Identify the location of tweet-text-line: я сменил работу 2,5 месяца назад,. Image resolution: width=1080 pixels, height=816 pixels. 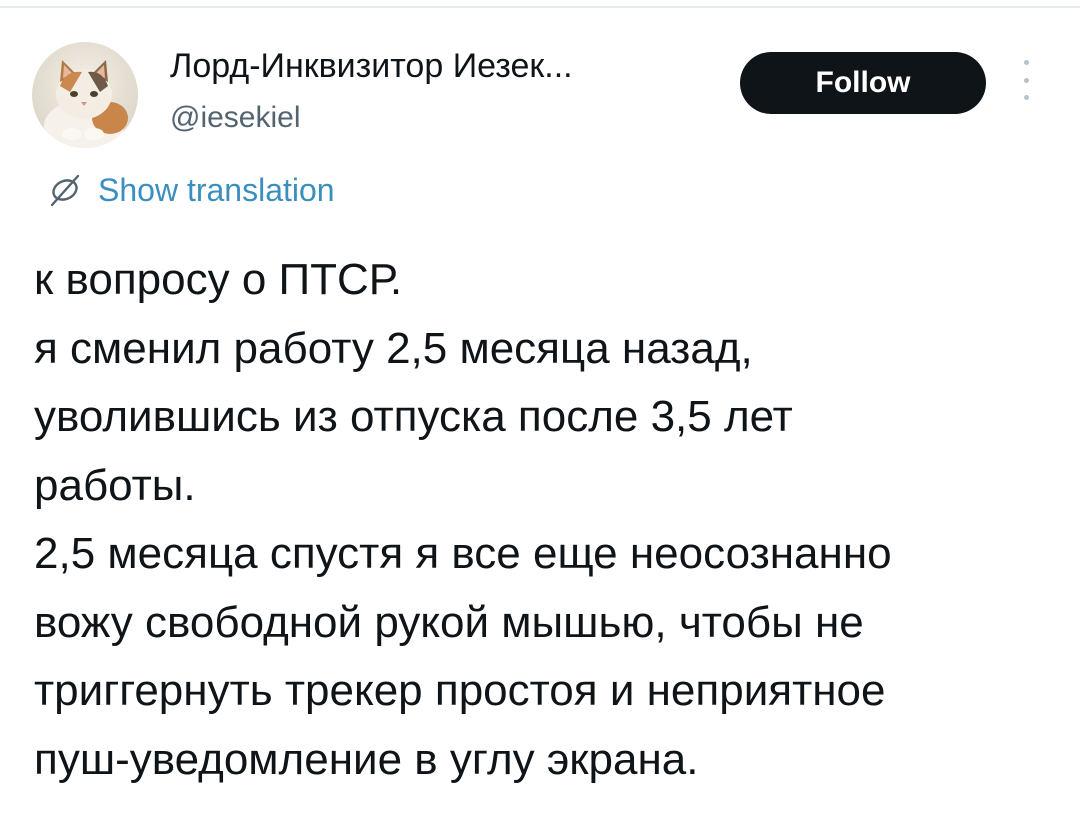
(393, 348).